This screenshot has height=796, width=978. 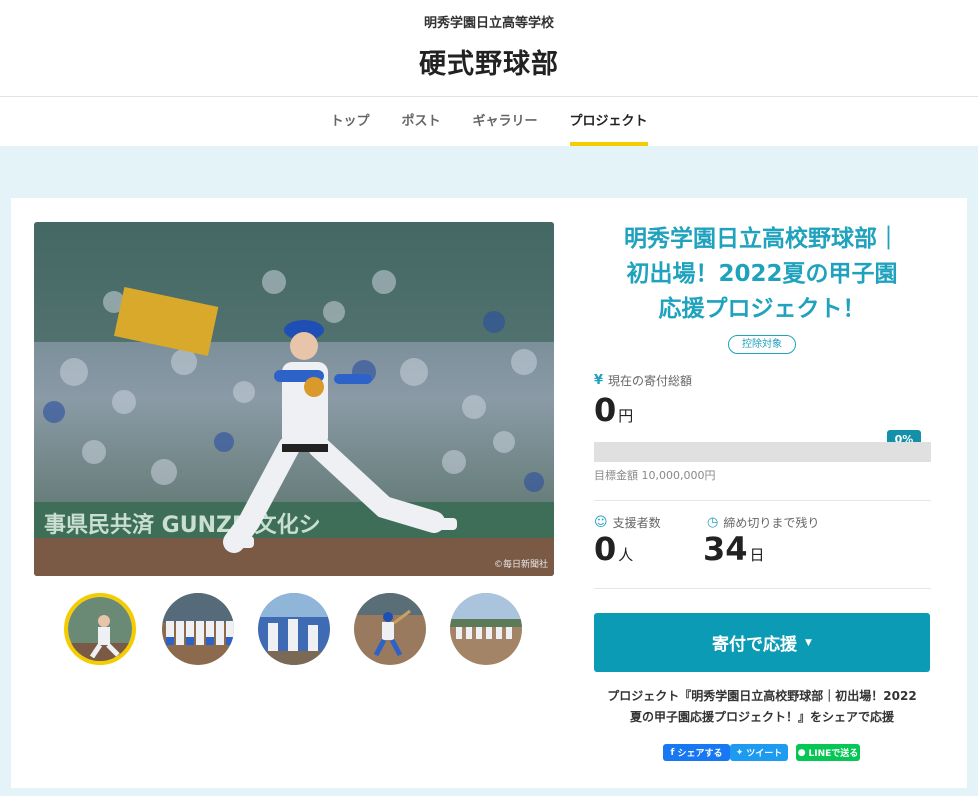 I want to click on share-prompt-line-1: プロジェクト『明秀学園日立高校野球部｜初出場！2022, so click(x=762, y=696).